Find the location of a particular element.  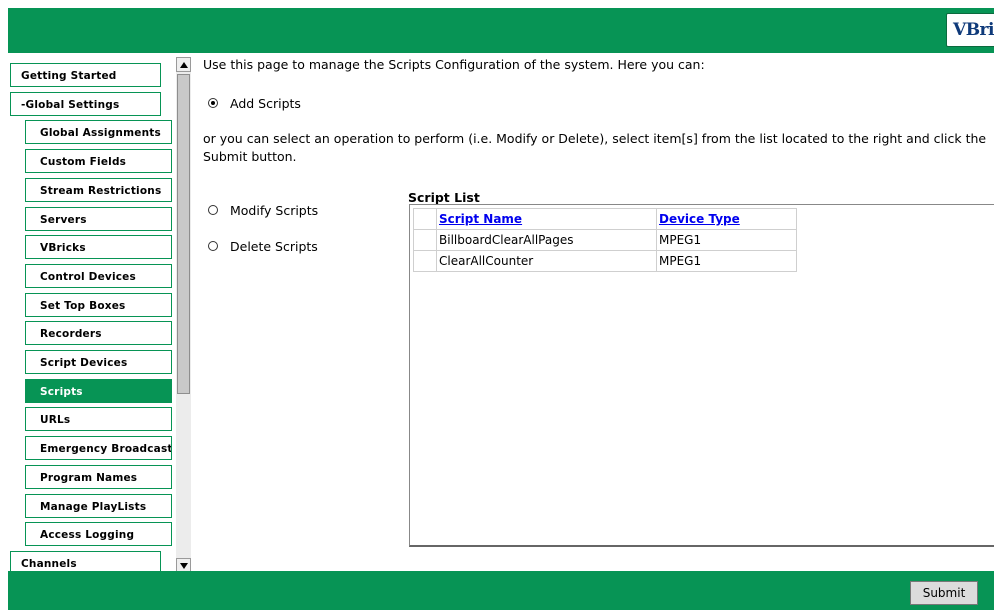

delete-scripts-label: Delete Scripts is located at coordinates (274, 246).